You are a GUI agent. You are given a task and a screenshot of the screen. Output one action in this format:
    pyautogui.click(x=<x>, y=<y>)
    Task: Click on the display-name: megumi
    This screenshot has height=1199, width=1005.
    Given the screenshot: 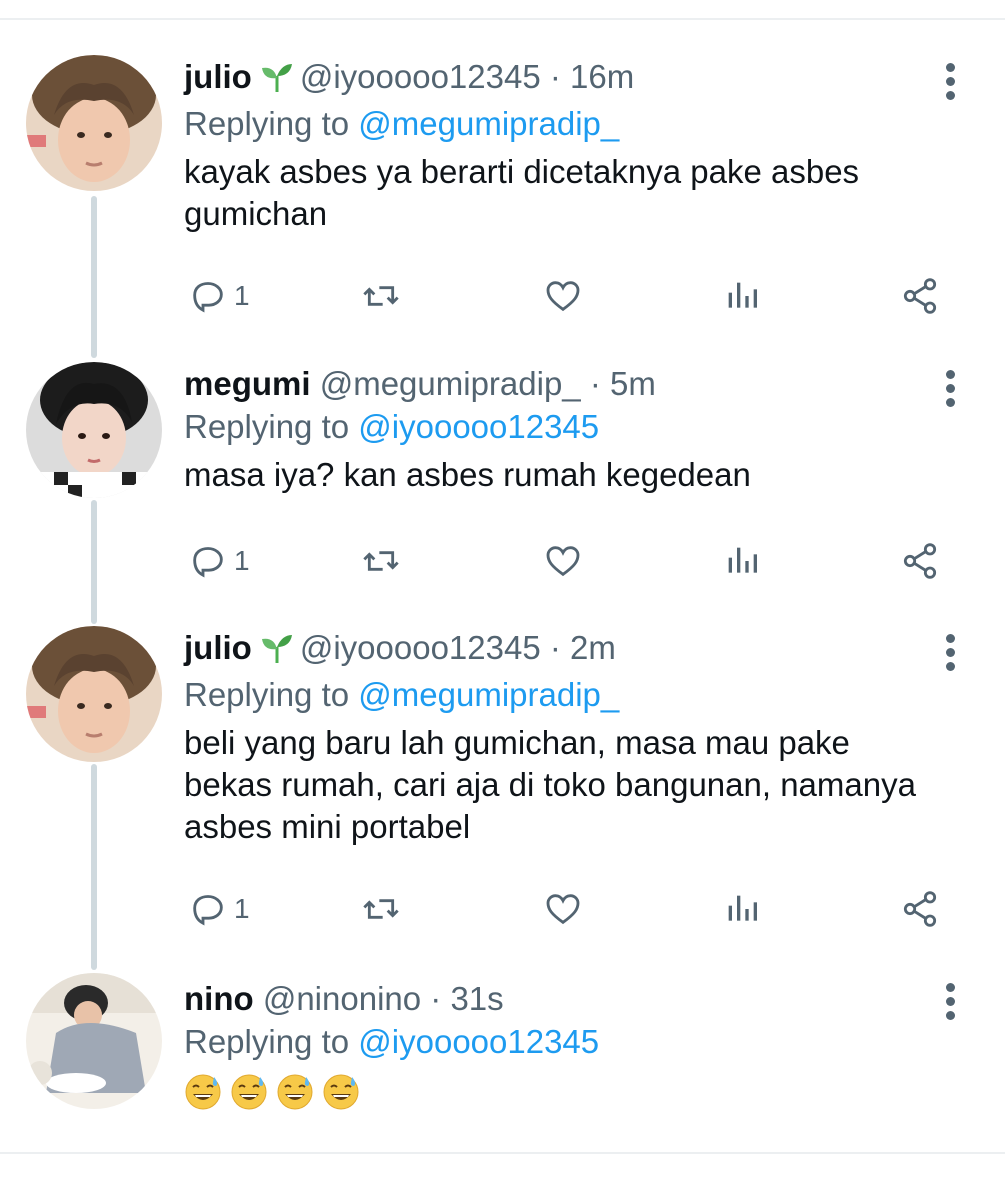 What is the action you would take?
    pyautogui.click(x=247, y=383)
    